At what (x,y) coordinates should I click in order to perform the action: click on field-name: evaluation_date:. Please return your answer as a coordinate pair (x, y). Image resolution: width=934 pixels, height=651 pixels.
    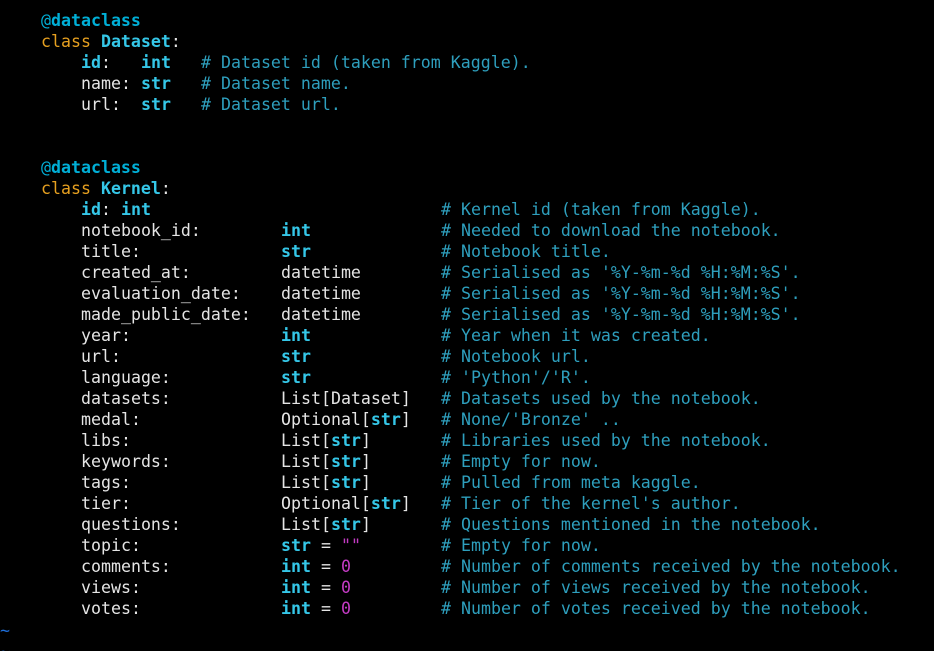
    Looking at the image, I should click on (161, 293).